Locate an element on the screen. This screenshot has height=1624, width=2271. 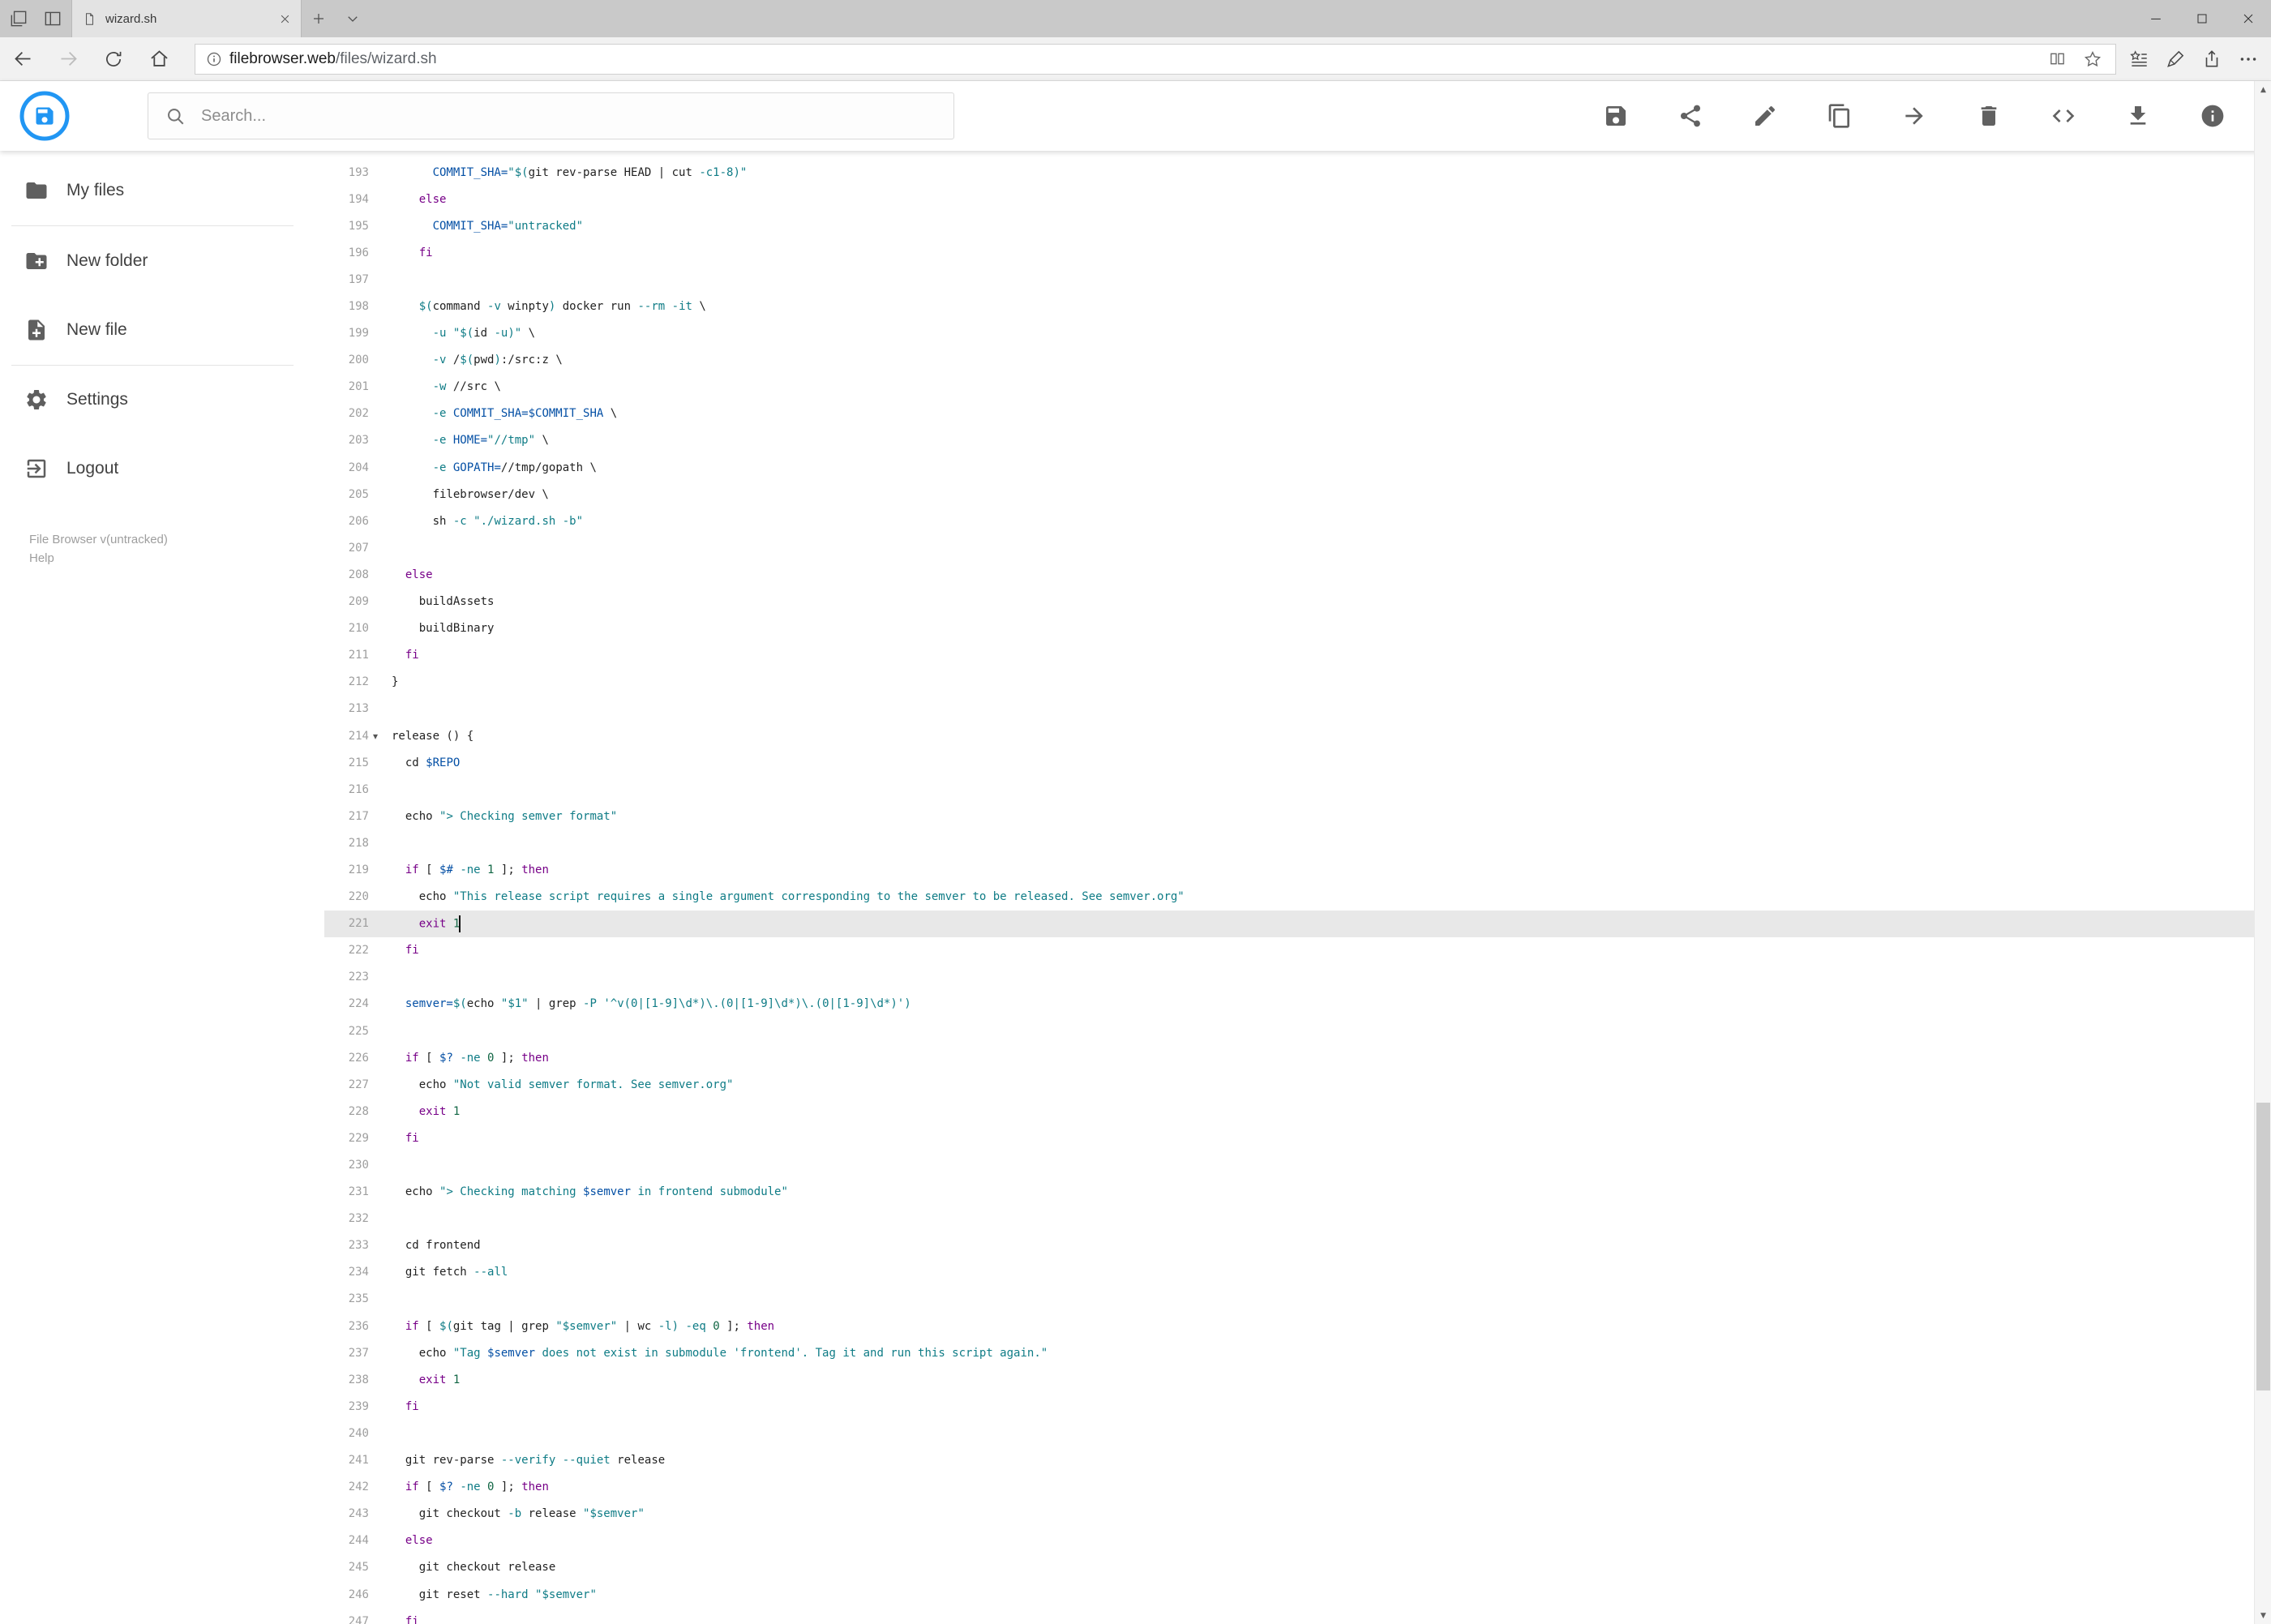
sidebar-item-my-files: My files is located at coordinates (162, 191).